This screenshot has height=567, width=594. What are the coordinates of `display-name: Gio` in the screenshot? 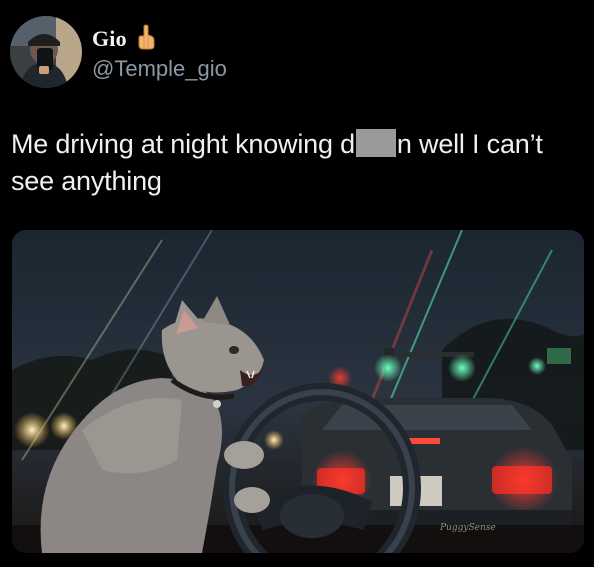 It's located at (109, 39).